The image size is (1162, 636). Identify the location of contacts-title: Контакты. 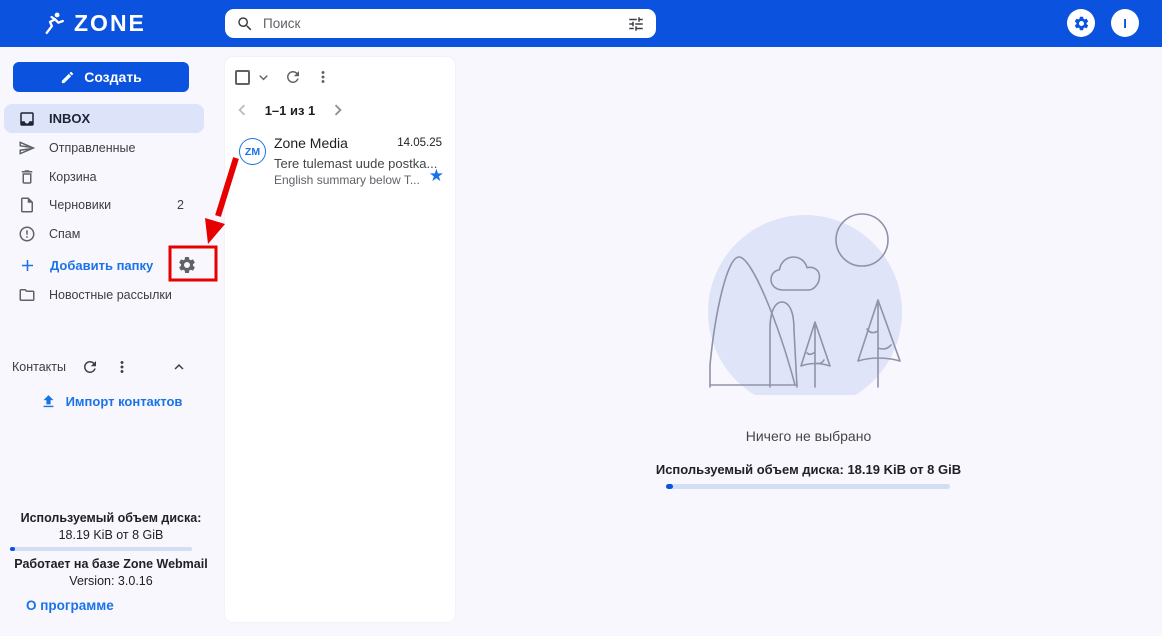
(39, 367).